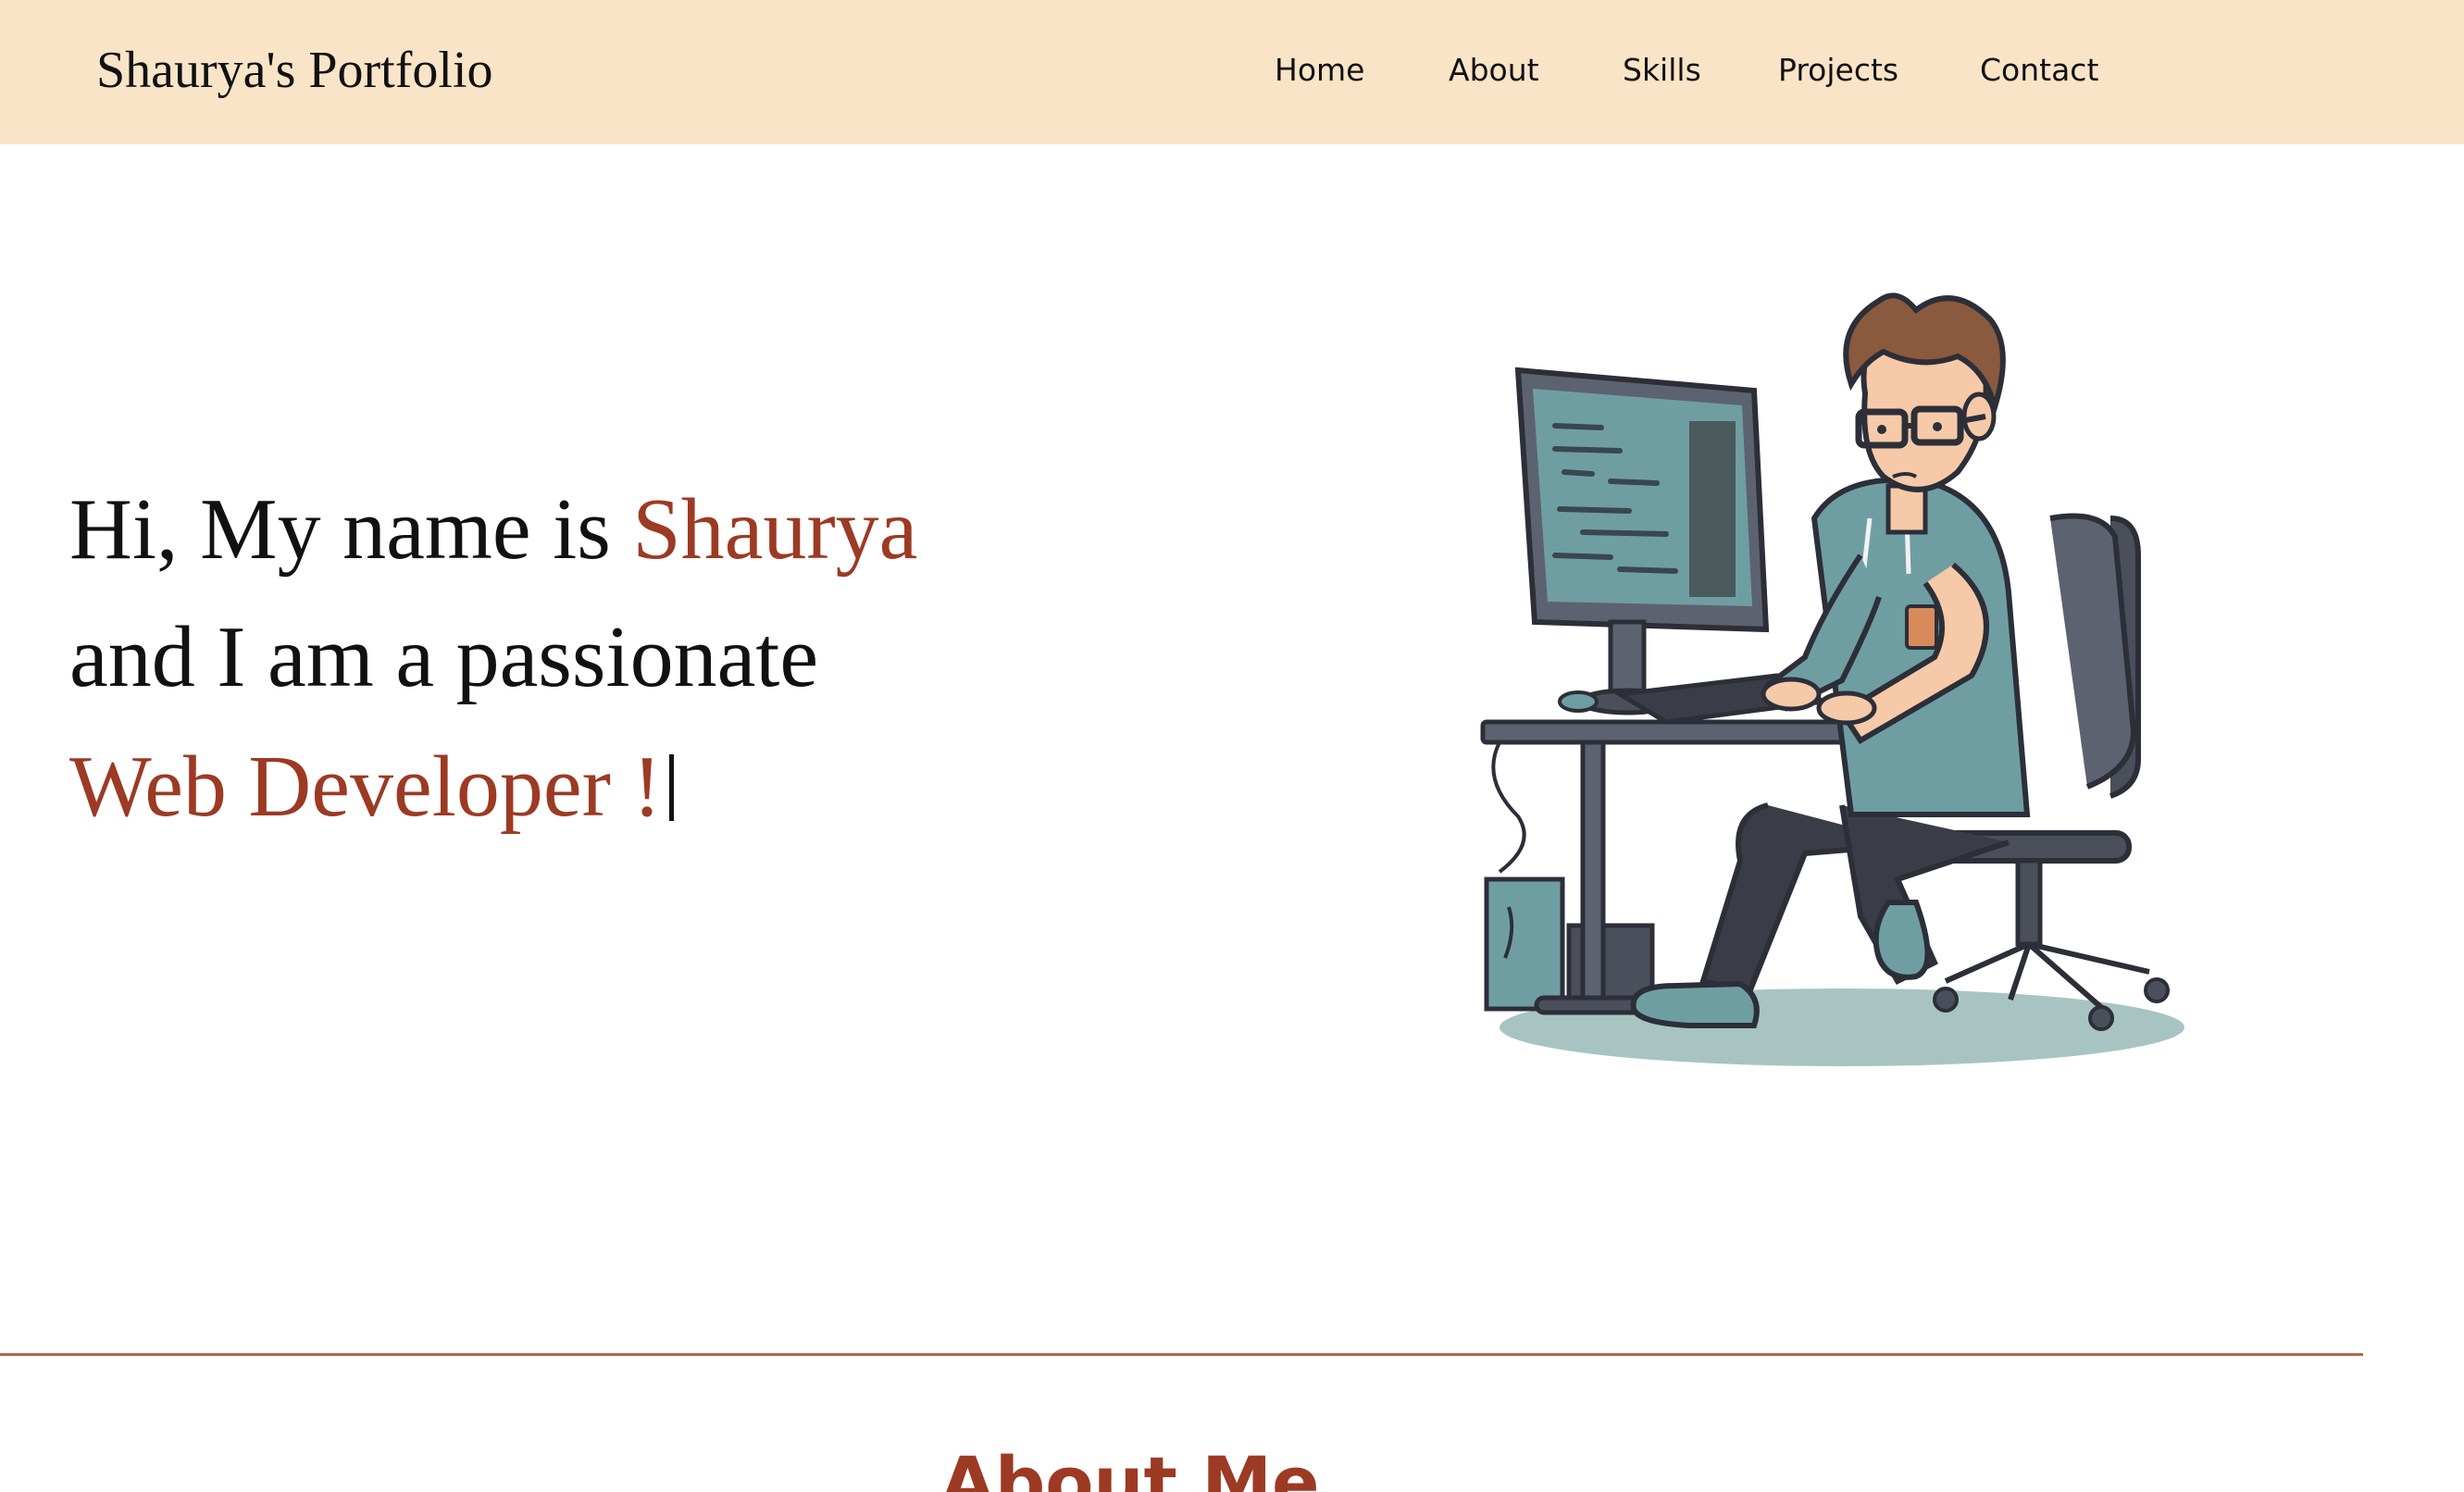  I want to click on hero-greeting: Hi, My name is Shaurya, so click(493, 529).